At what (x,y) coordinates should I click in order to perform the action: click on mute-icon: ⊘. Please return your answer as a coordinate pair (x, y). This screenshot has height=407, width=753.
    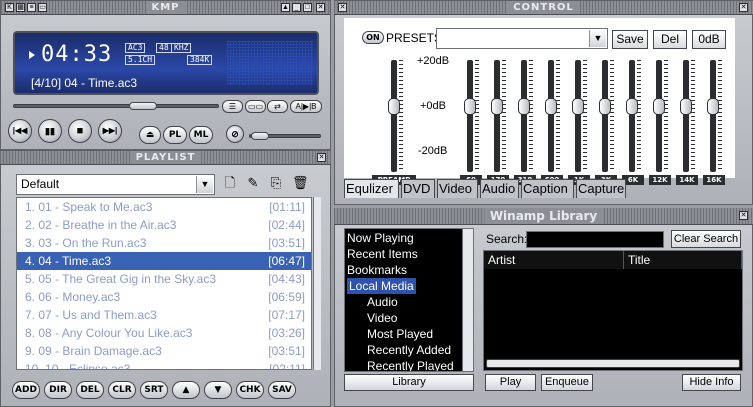
    Looking at the image, I should click on (235, 134).